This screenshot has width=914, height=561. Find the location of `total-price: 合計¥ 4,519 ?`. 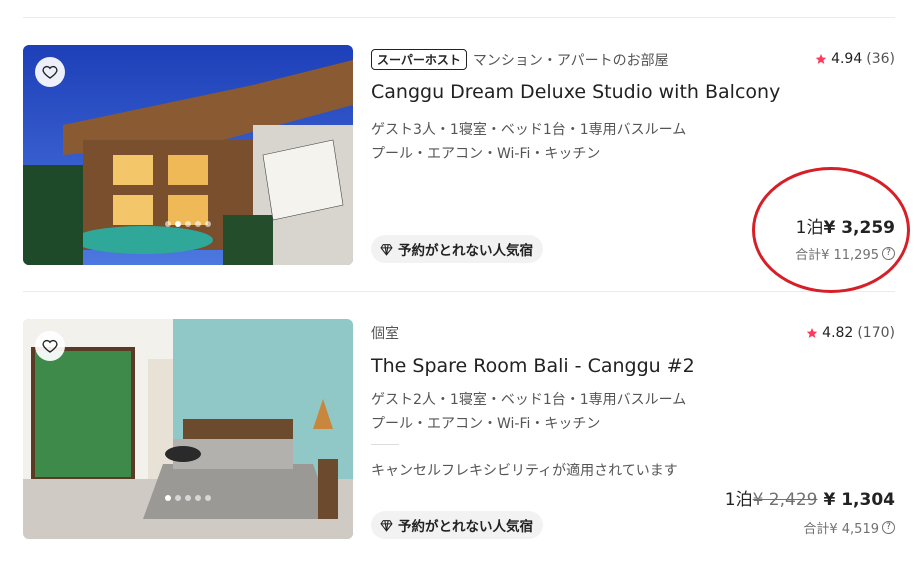

total-price: 合計¥ 4,519 ? is located at coordinates (849, 527).